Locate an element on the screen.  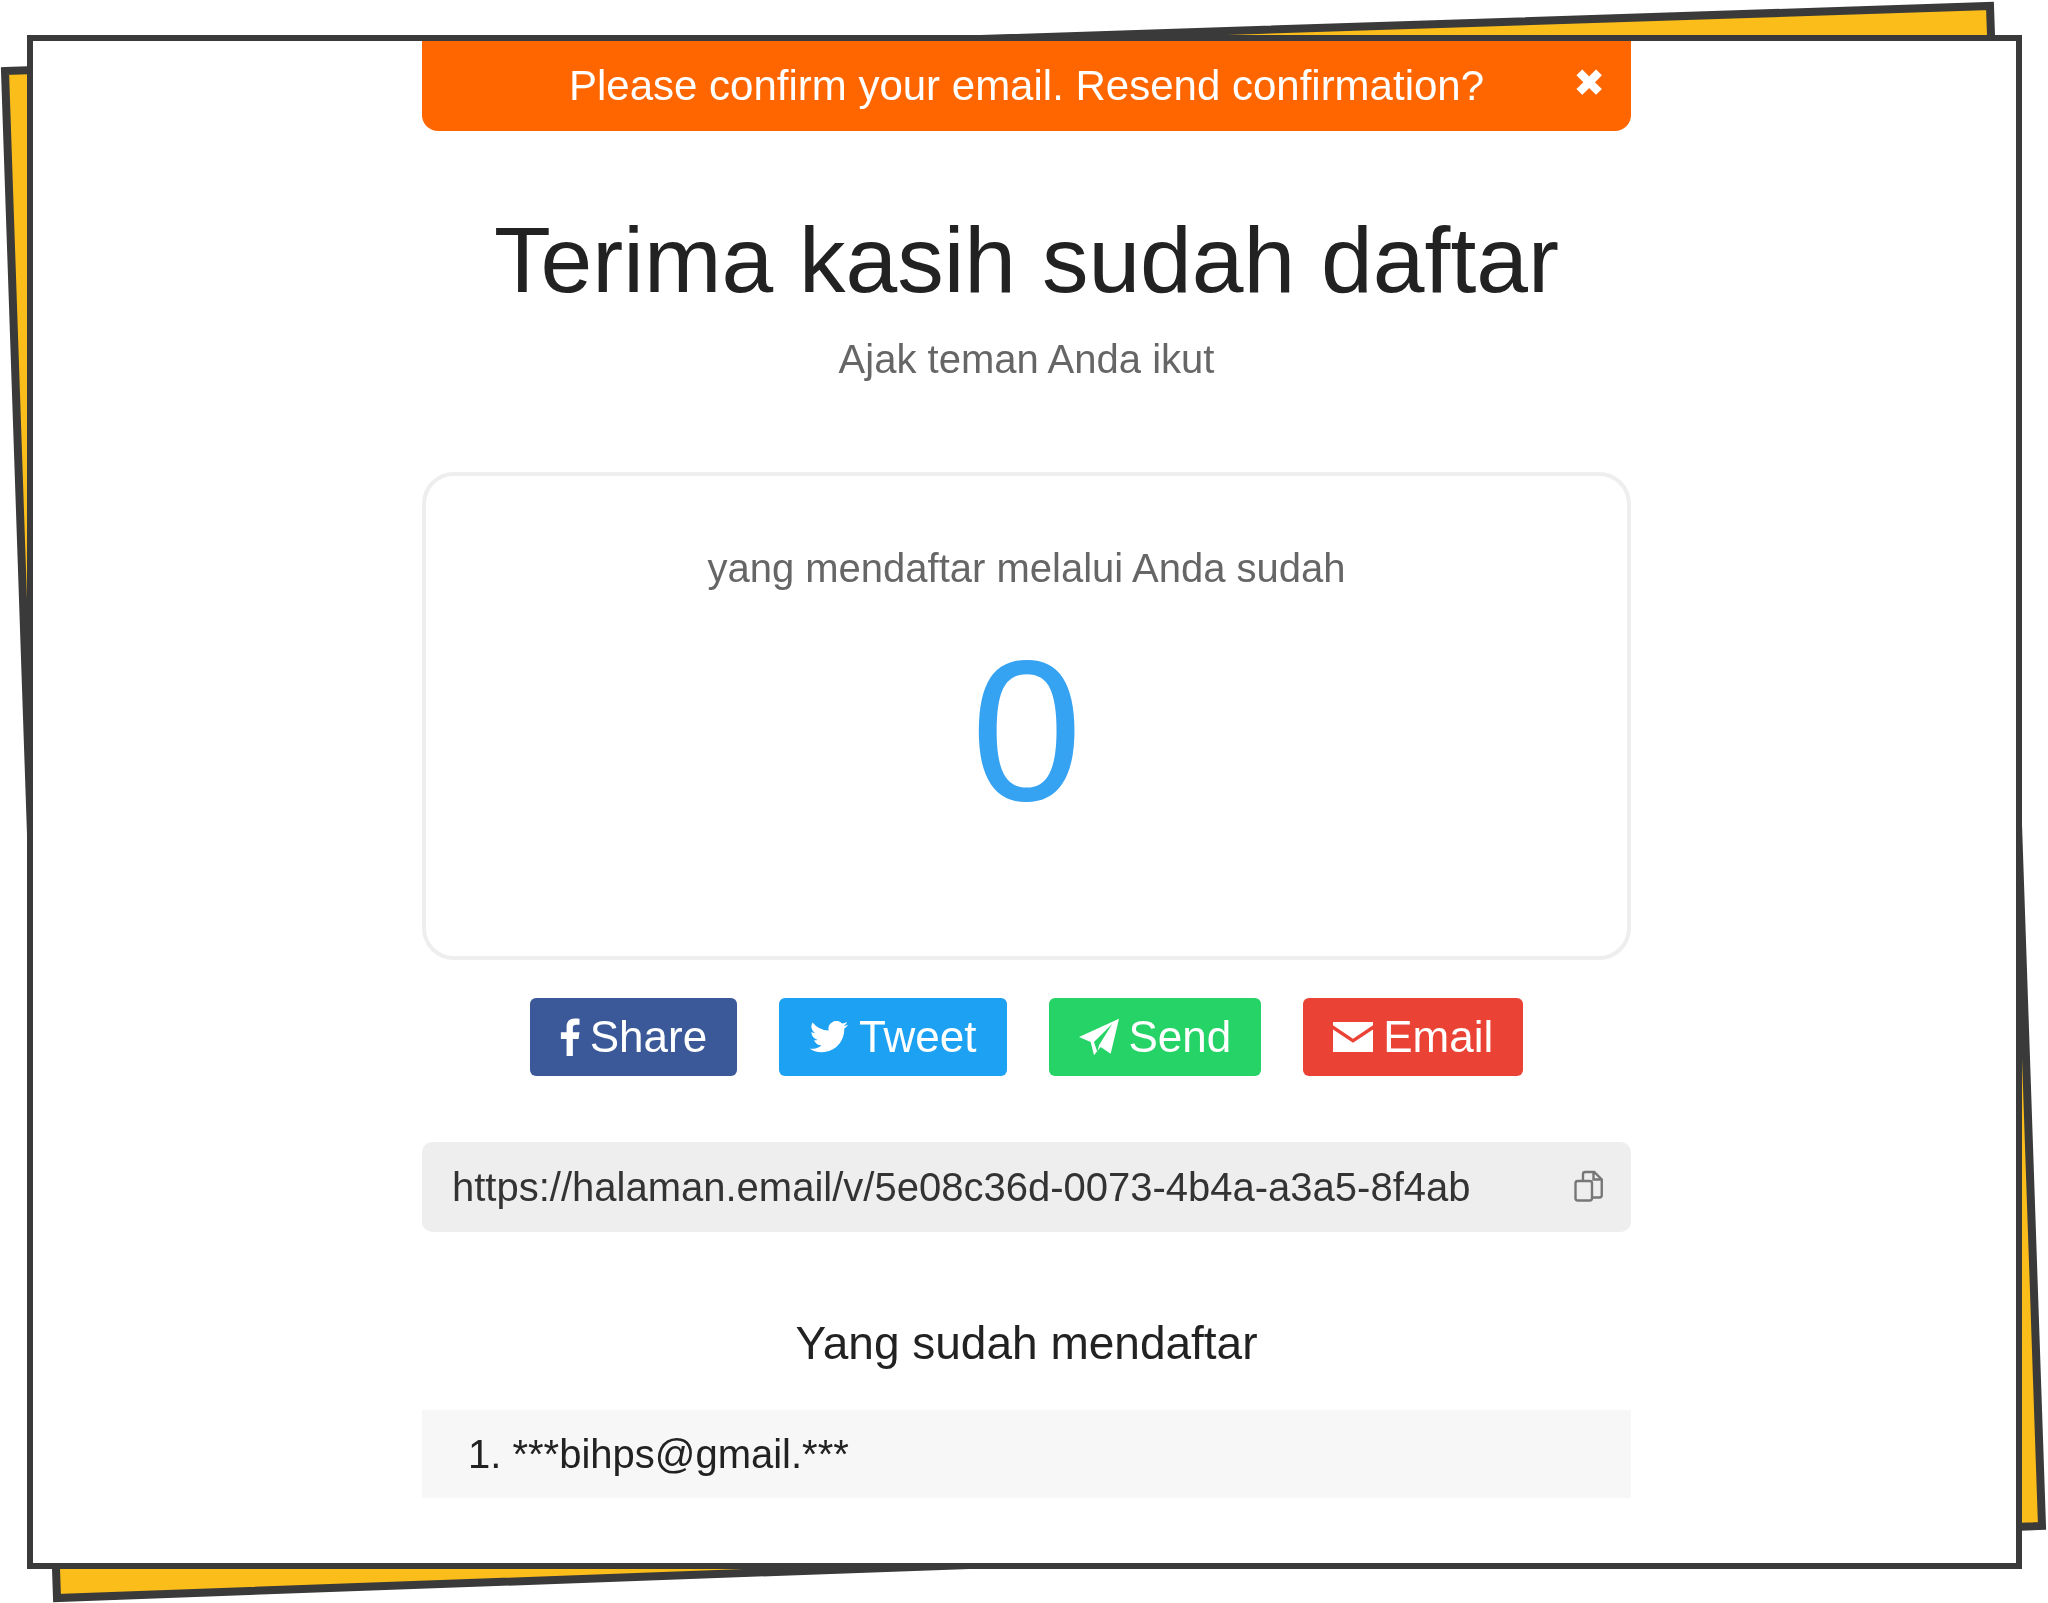
bird-icon is located at coordinates (829, 1037).